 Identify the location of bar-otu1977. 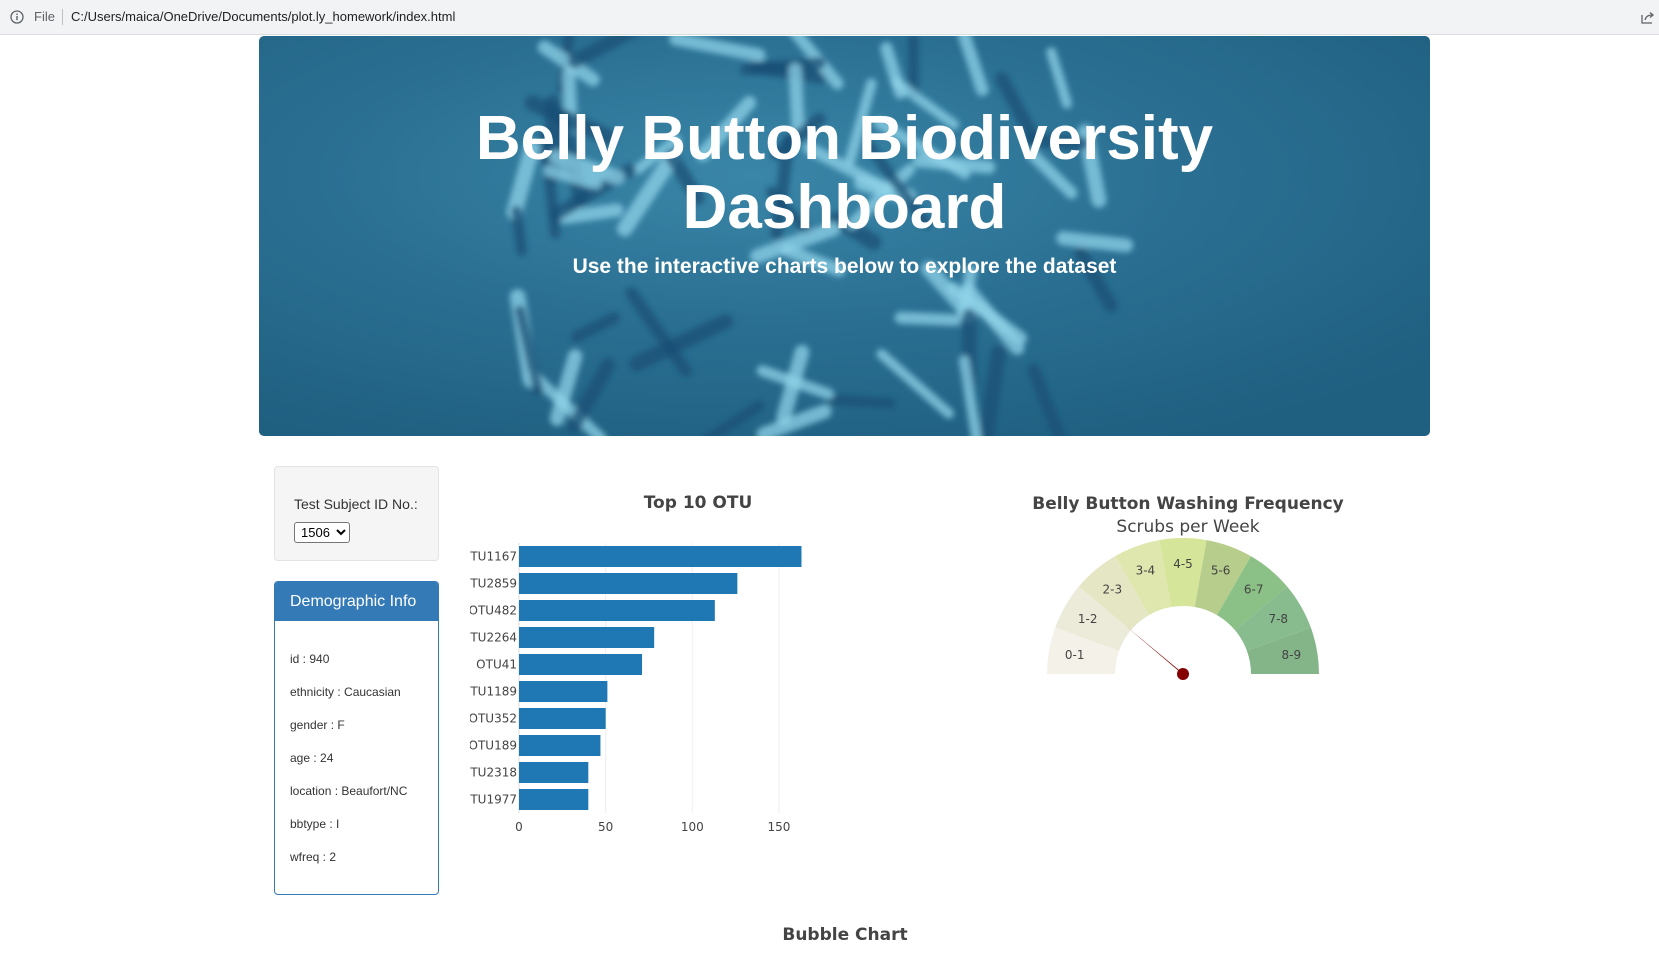
(554, 799).